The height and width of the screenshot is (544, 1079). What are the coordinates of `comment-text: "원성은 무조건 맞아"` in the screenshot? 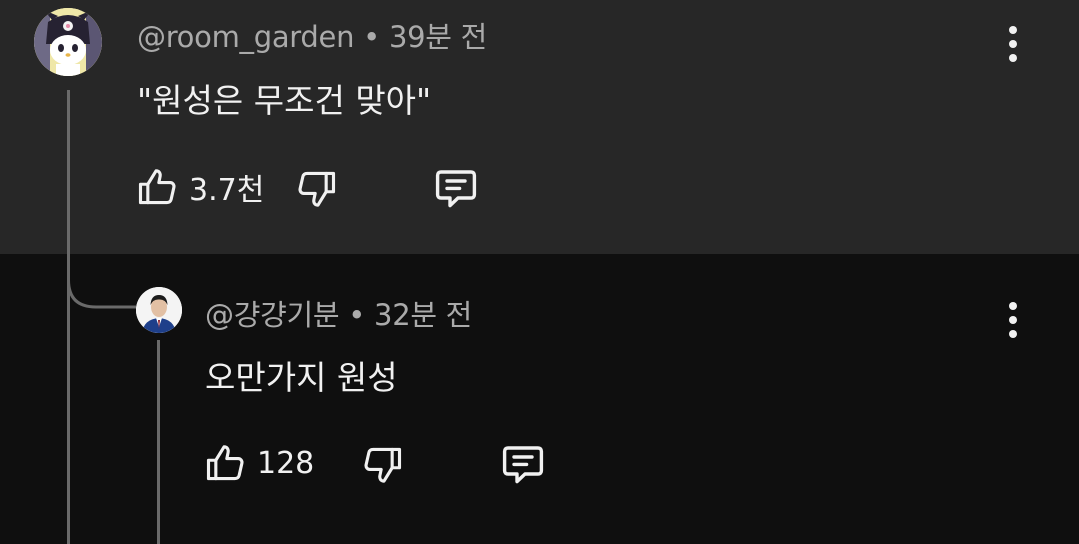 It's located at (284, 100).